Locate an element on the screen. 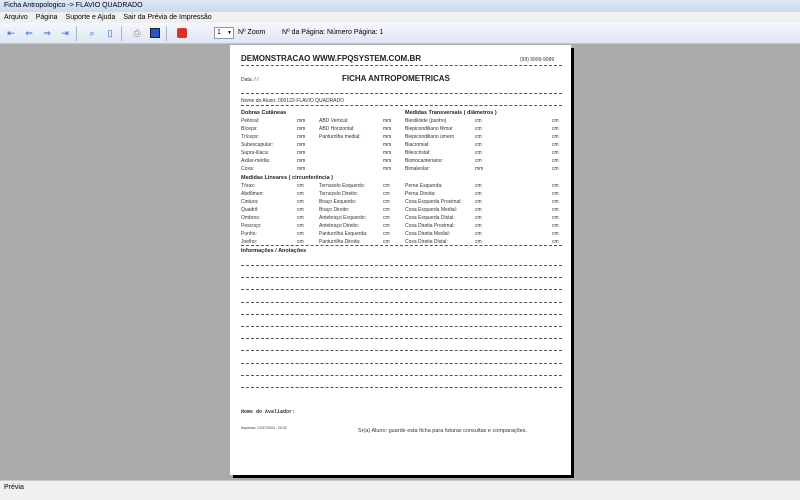  measure-label: Panturrilha Esquerda: is located at coordinates (343, 234).